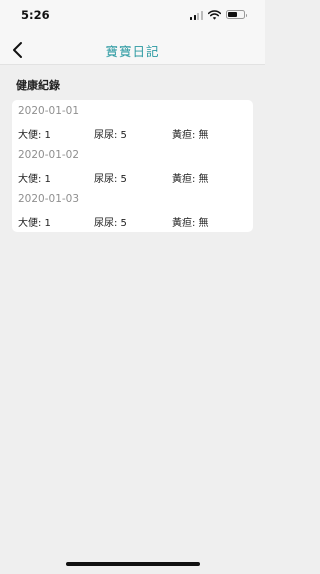 Image resolution: width=320 pixels, height=574 pixels. I want to click on record-date: 2020-01-02, so click(49, 155).